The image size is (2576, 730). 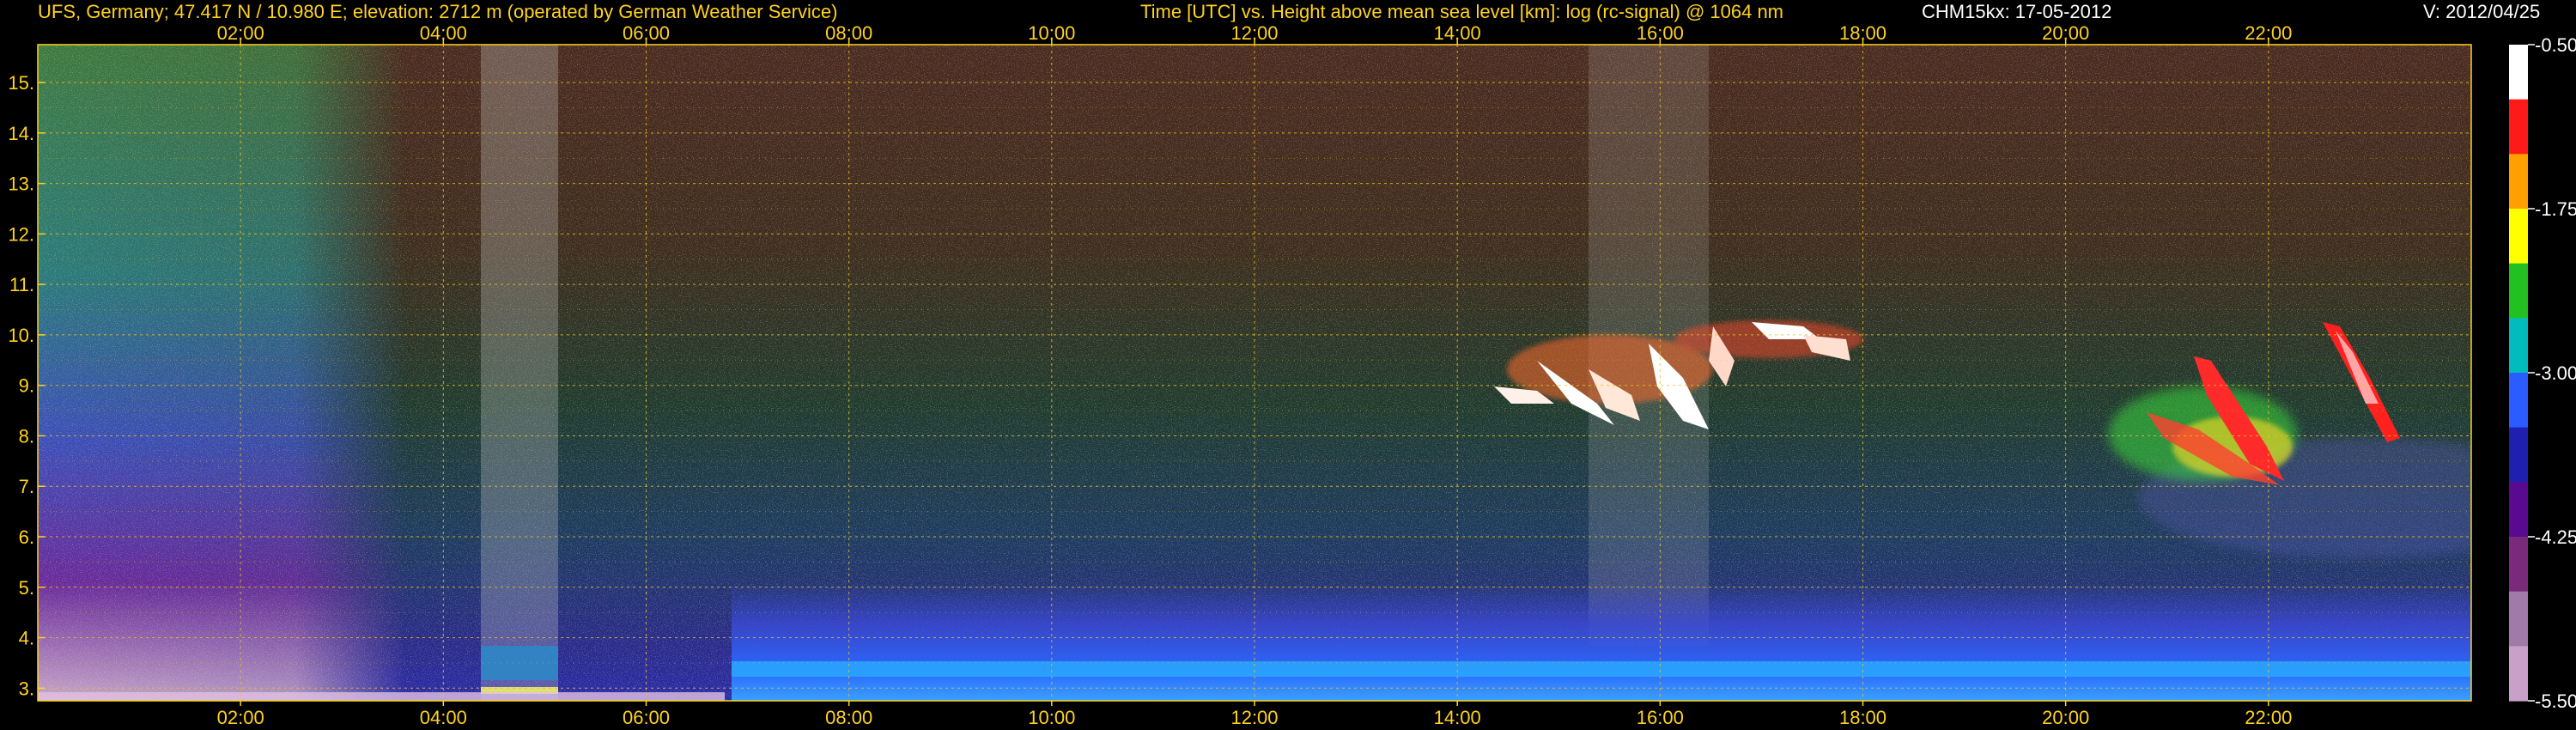 What do you see at coordinates (27, 386) in the screenshot?
I see `y-tick-label: 9.` at bounding box center [27, 386].